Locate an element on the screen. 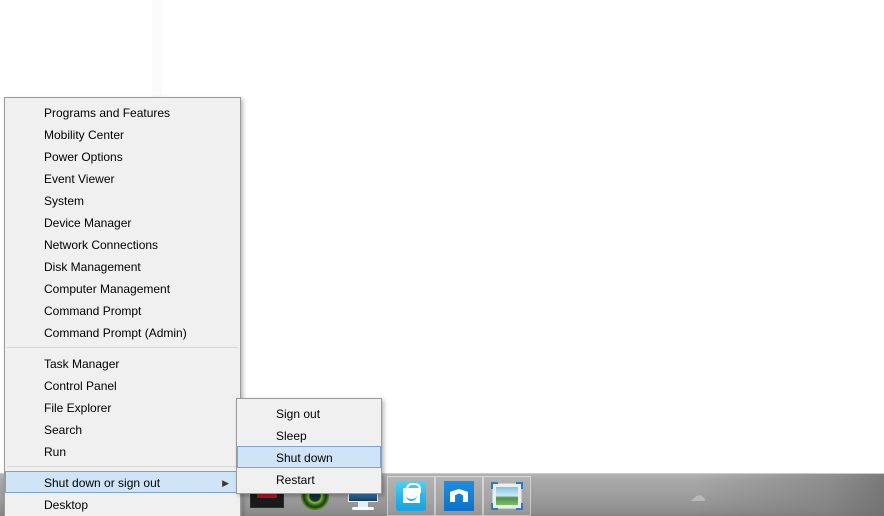 The height and width of the screenshot is (516, 884). menu-item-label: File Explorer is located at coordinates (78, 408).